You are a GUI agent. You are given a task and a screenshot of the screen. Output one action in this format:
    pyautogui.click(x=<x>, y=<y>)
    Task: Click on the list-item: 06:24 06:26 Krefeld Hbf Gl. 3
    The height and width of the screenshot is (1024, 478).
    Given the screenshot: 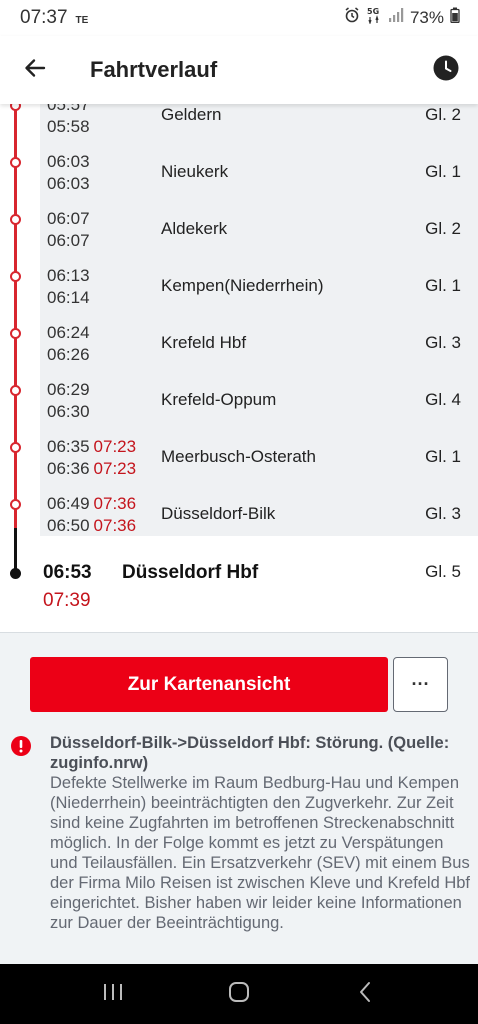 What is the action you would take?
    pyautogui.click(x=239, y=350)
    